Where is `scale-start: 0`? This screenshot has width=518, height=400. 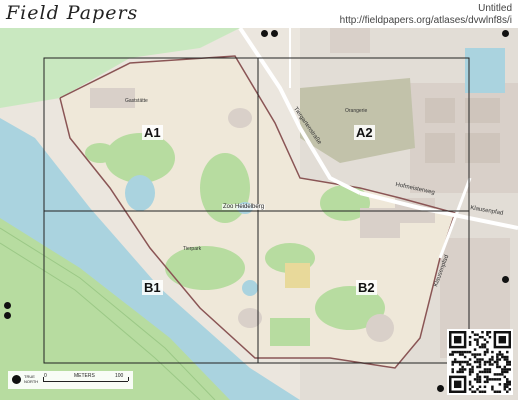 scale-start: 0 is located at coordinates (45, 376).